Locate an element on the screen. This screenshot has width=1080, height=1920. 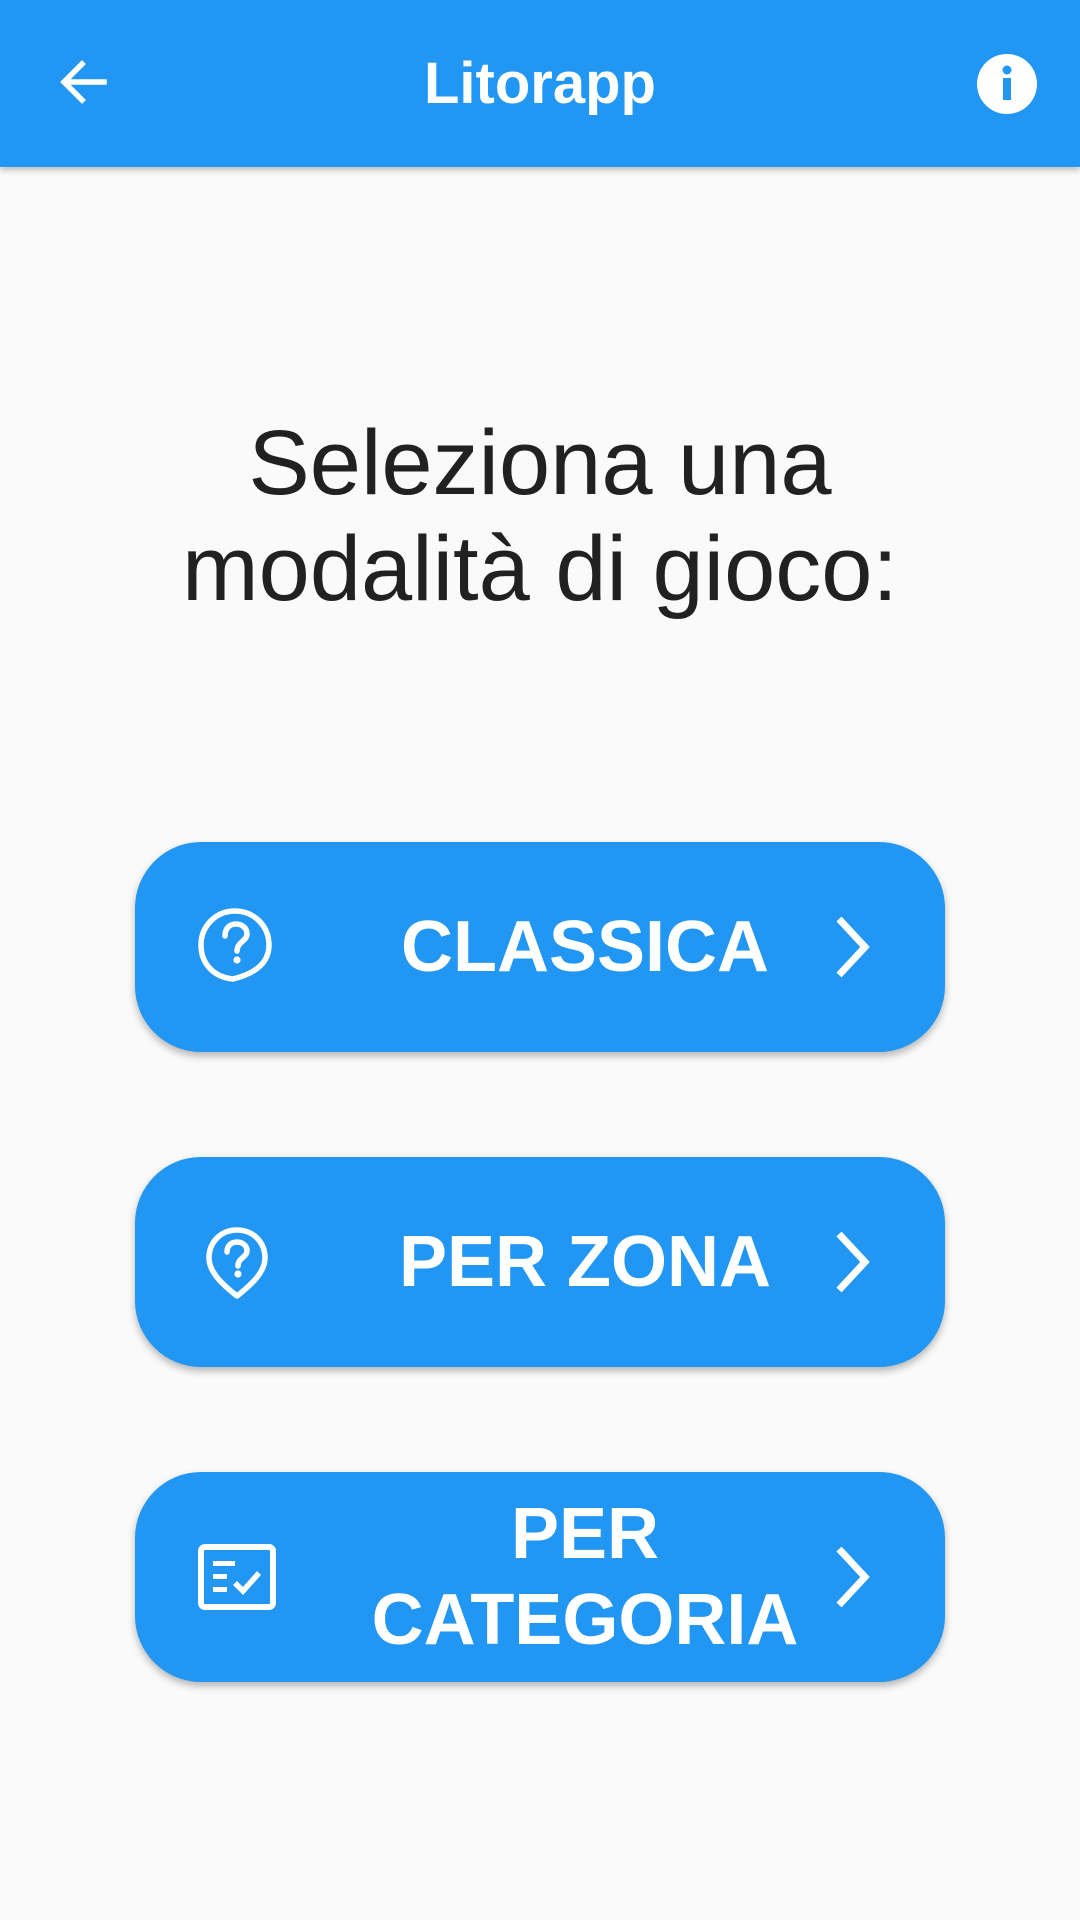
app-bar: Litorapp is located at coordinates (540, 83).